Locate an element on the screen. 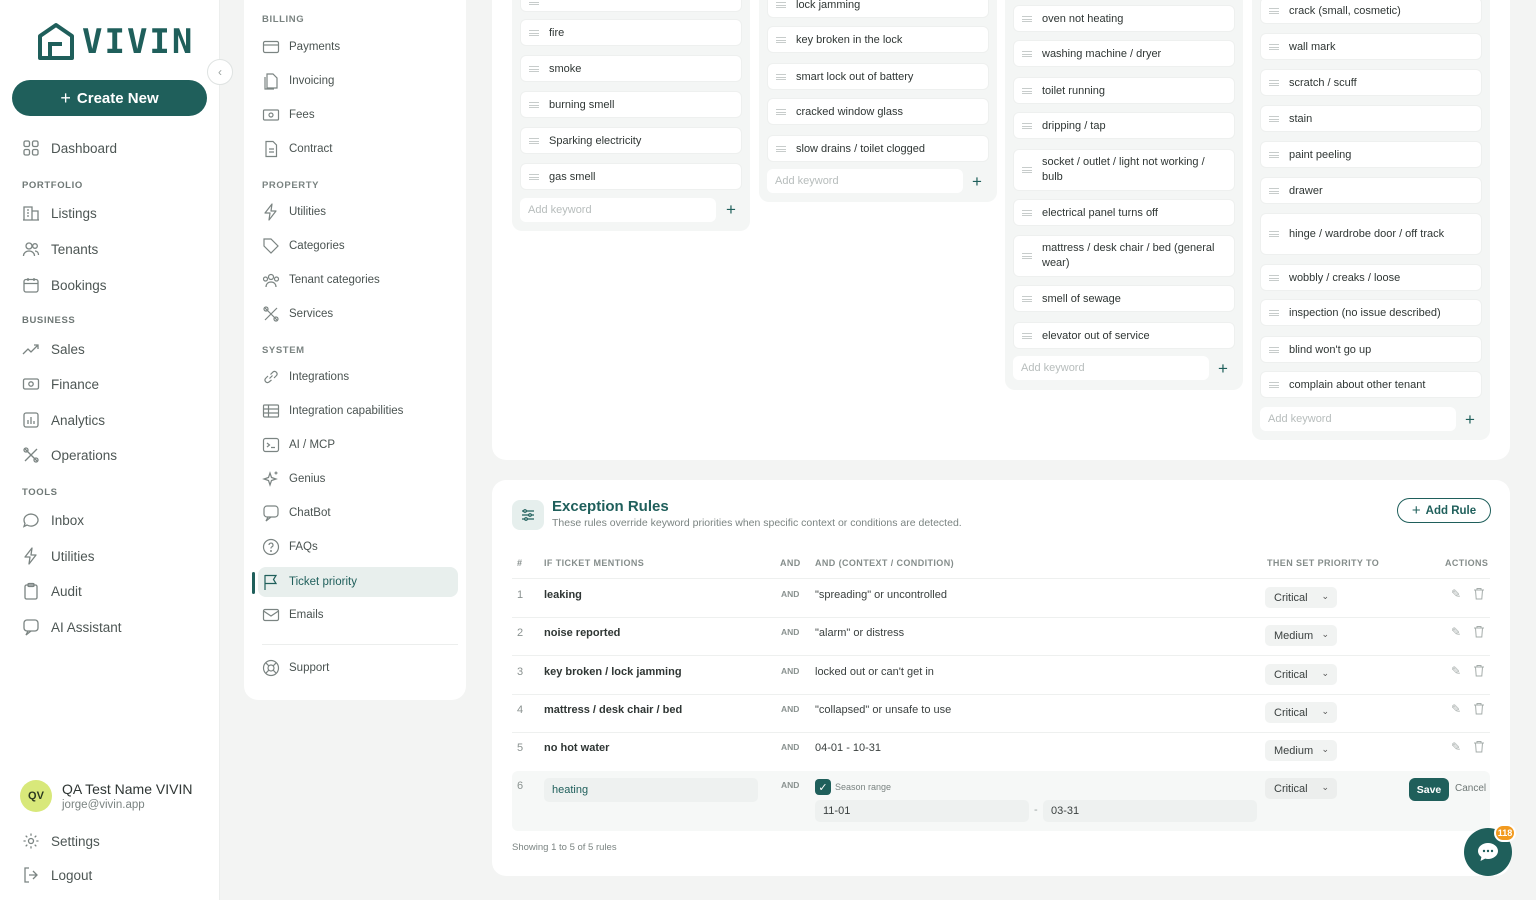  nav-settings: Settings is located at coordinates (61, 841).